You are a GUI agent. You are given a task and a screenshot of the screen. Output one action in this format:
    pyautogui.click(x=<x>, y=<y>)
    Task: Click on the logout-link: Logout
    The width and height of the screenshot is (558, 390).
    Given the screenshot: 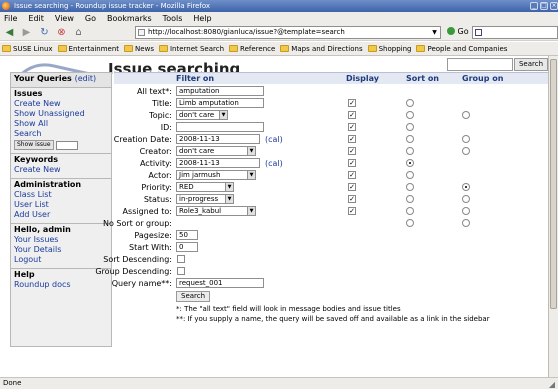 What is the action you would take?
    pyautogui.click(x=61, y=260)
    